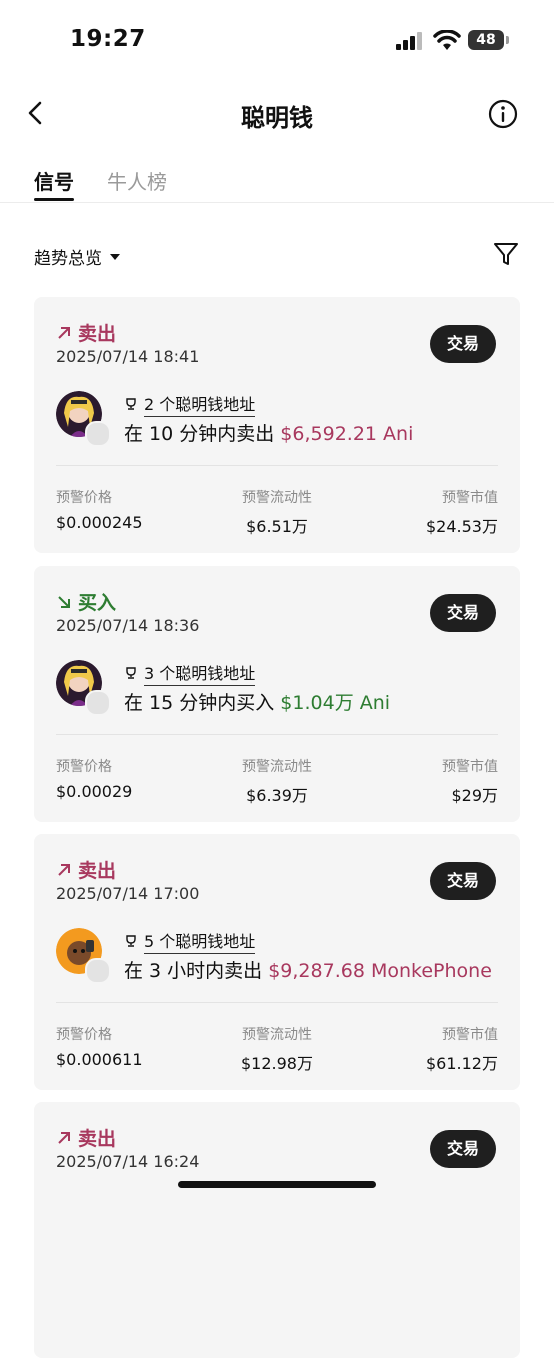 The width and height of the screenshot is (554, 1358). I want to click on alert-liquidity: 预警流动性 $12.98万, so click(277, 1050).